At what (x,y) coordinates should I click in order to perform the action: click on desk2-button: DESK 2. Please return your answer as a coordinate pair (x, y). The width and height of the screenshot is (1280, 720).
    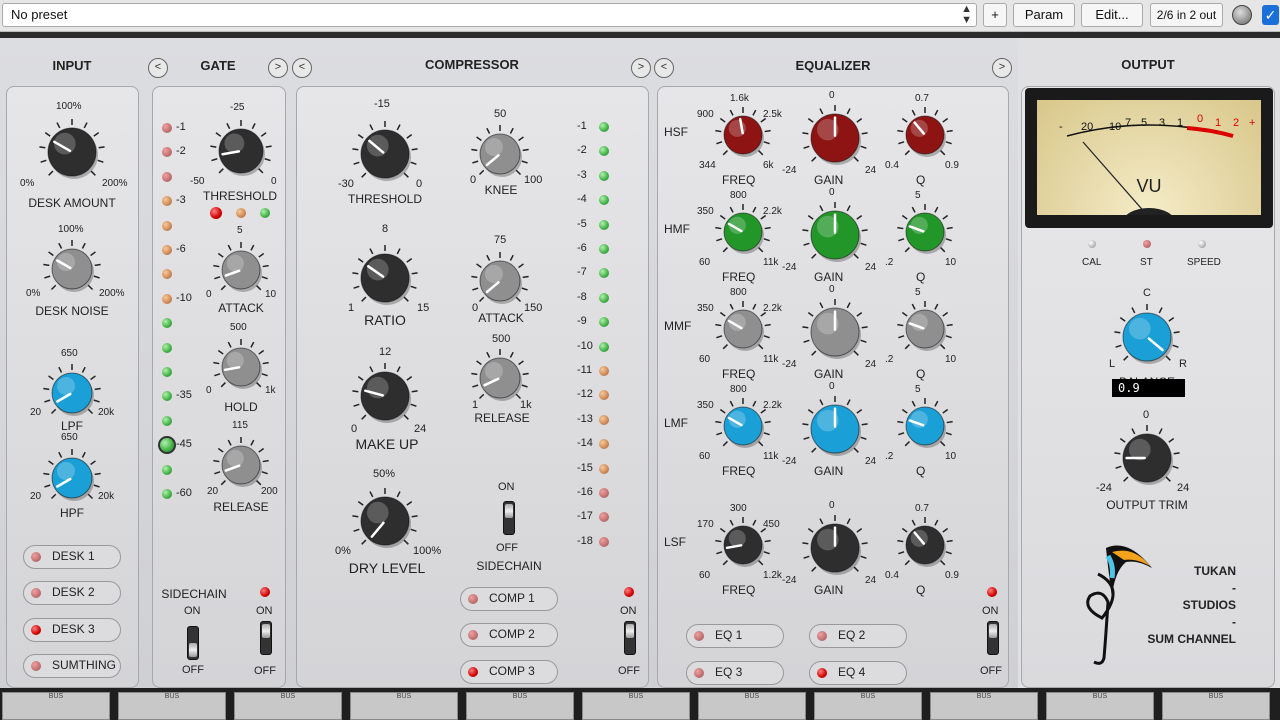
    Looking at the image, I should click on (72, 593).